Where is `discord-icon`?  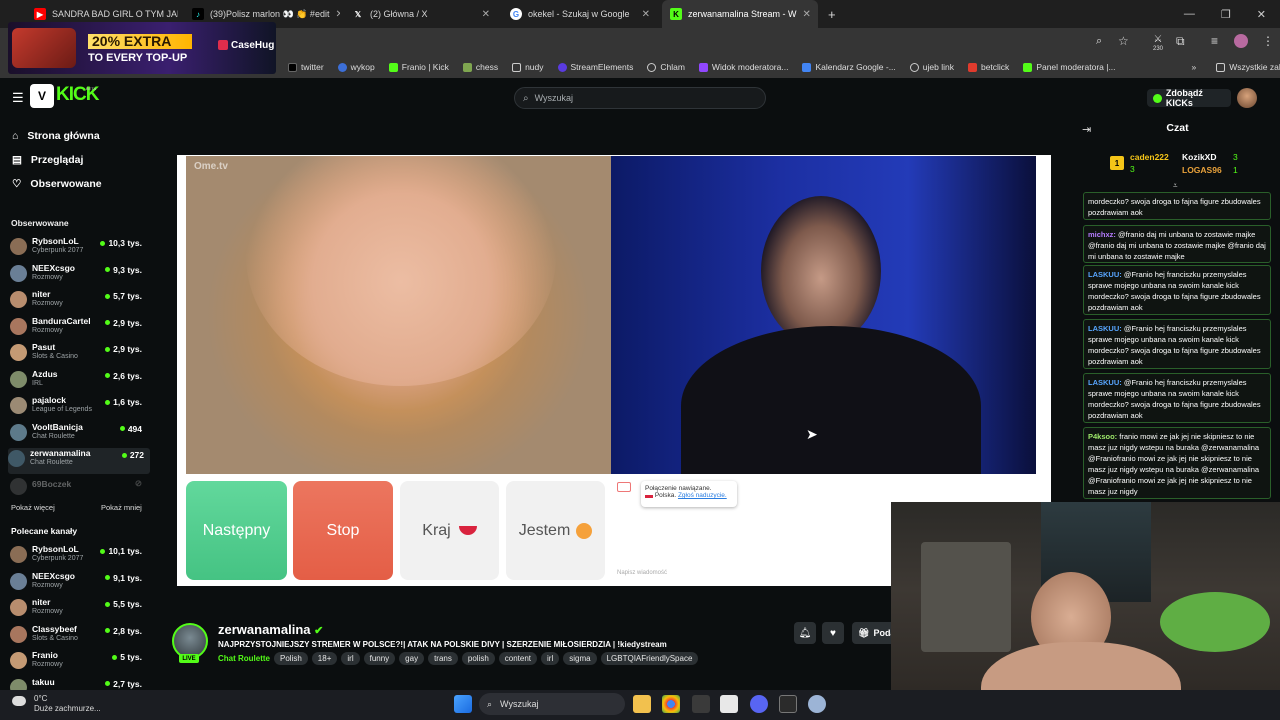
discord-icon is located at coordinates (759, 704).